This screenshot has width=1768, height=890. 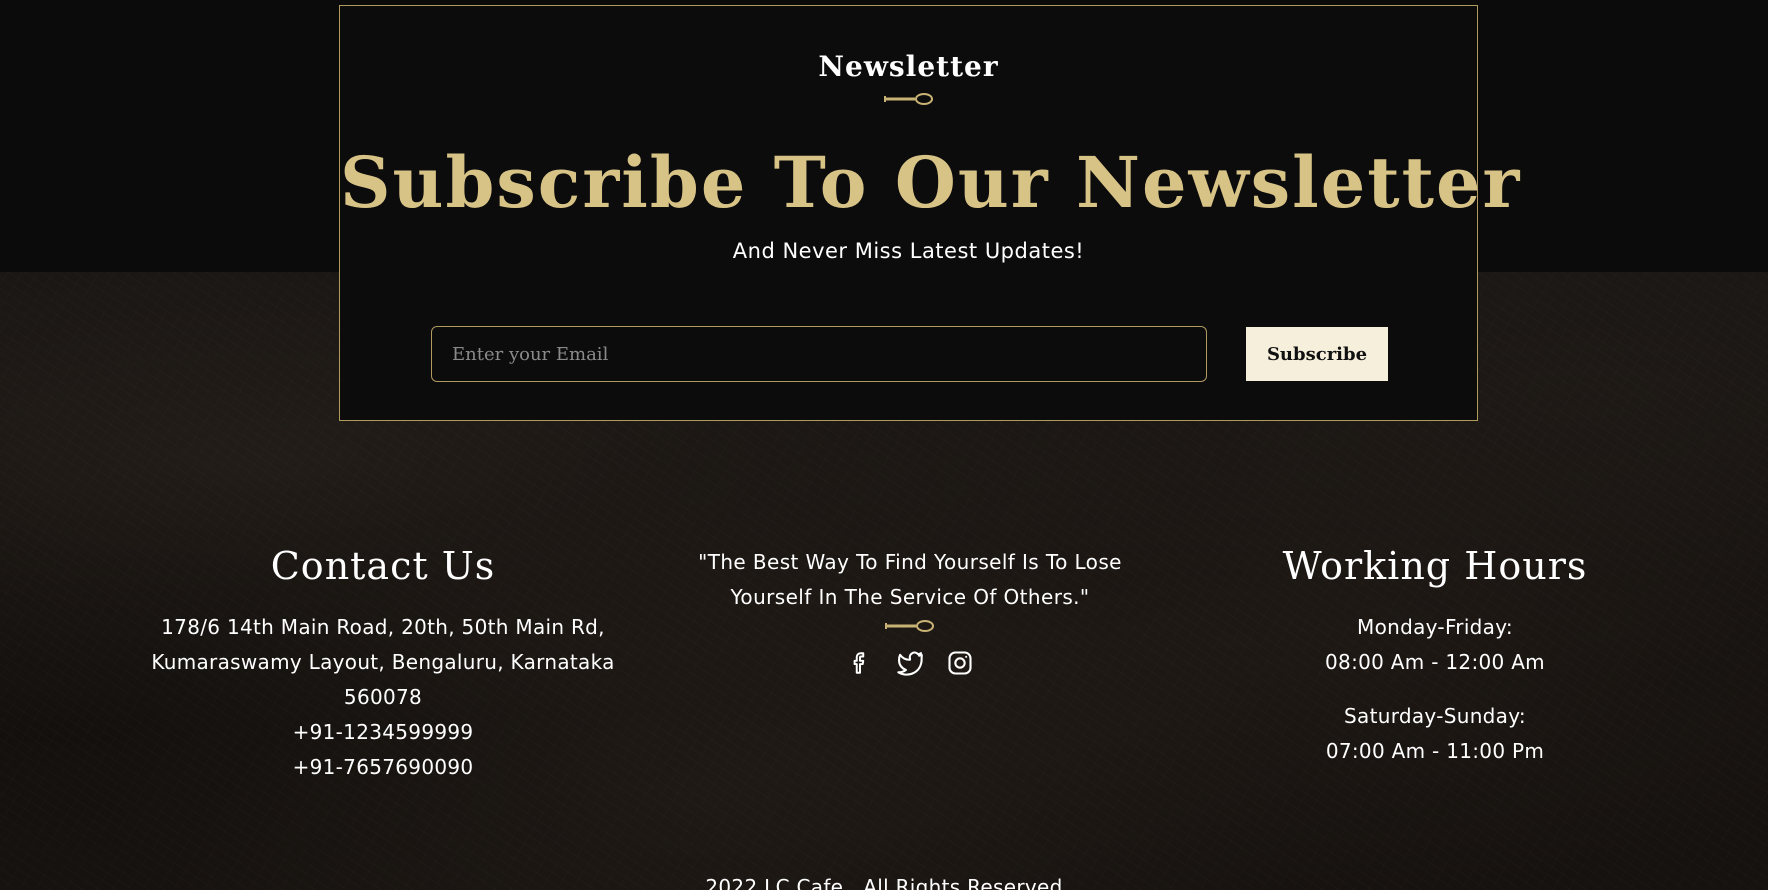 I want to click on twitter-icon, so click(x=910, y=663).